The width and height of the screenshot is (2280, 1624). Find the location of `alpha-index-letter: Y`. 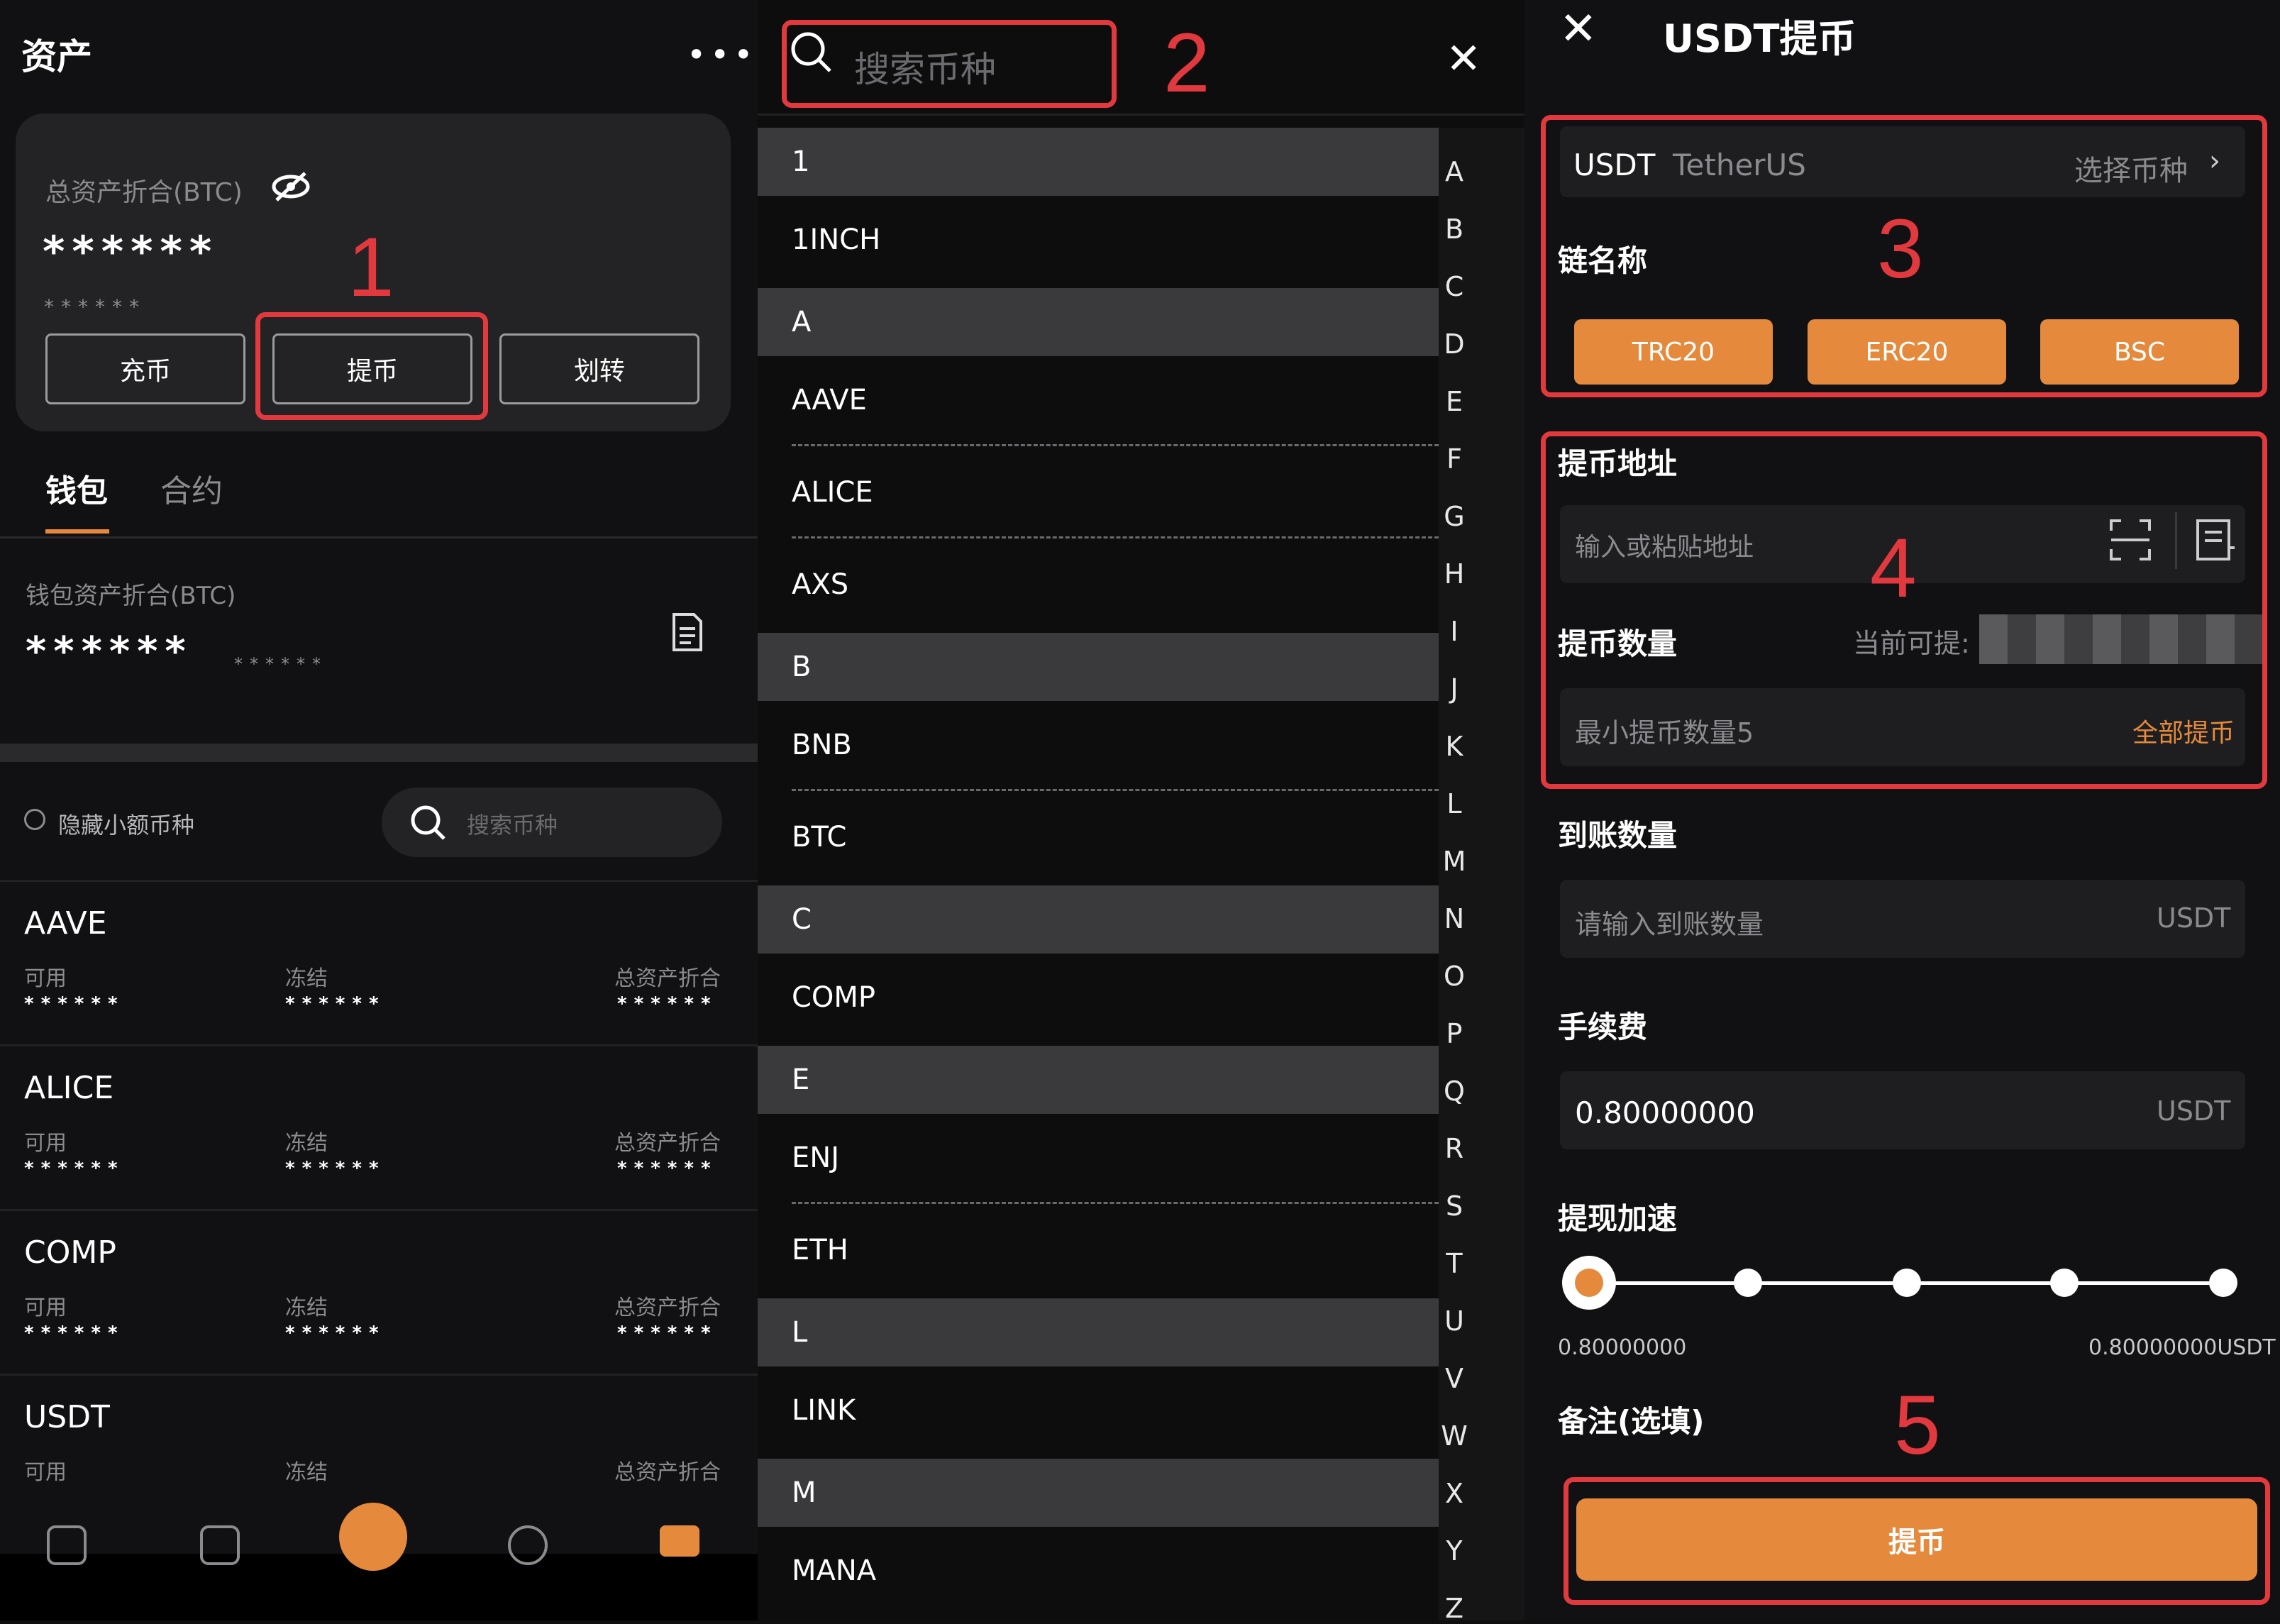

alpha-index-letter: Y is located at coordinates (1455, 1551).